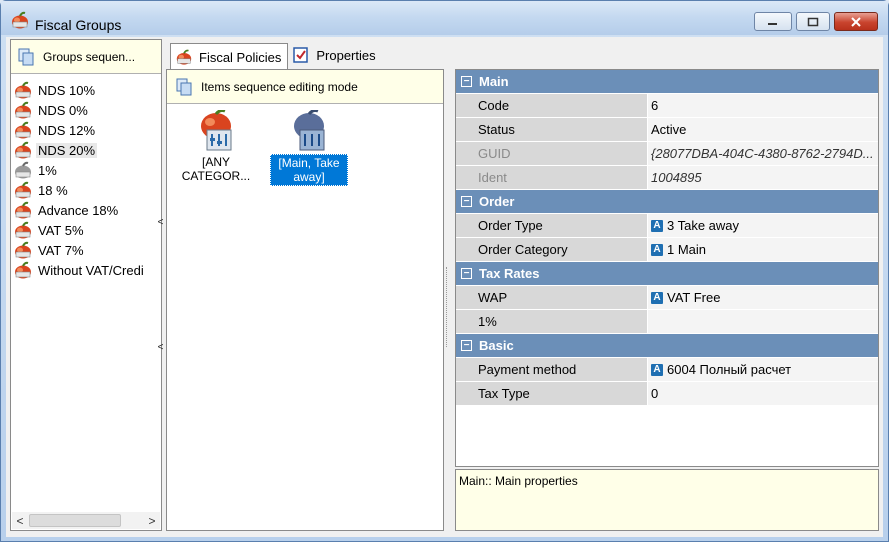  I want to click on property-value: 1004895, so click(763, 177).